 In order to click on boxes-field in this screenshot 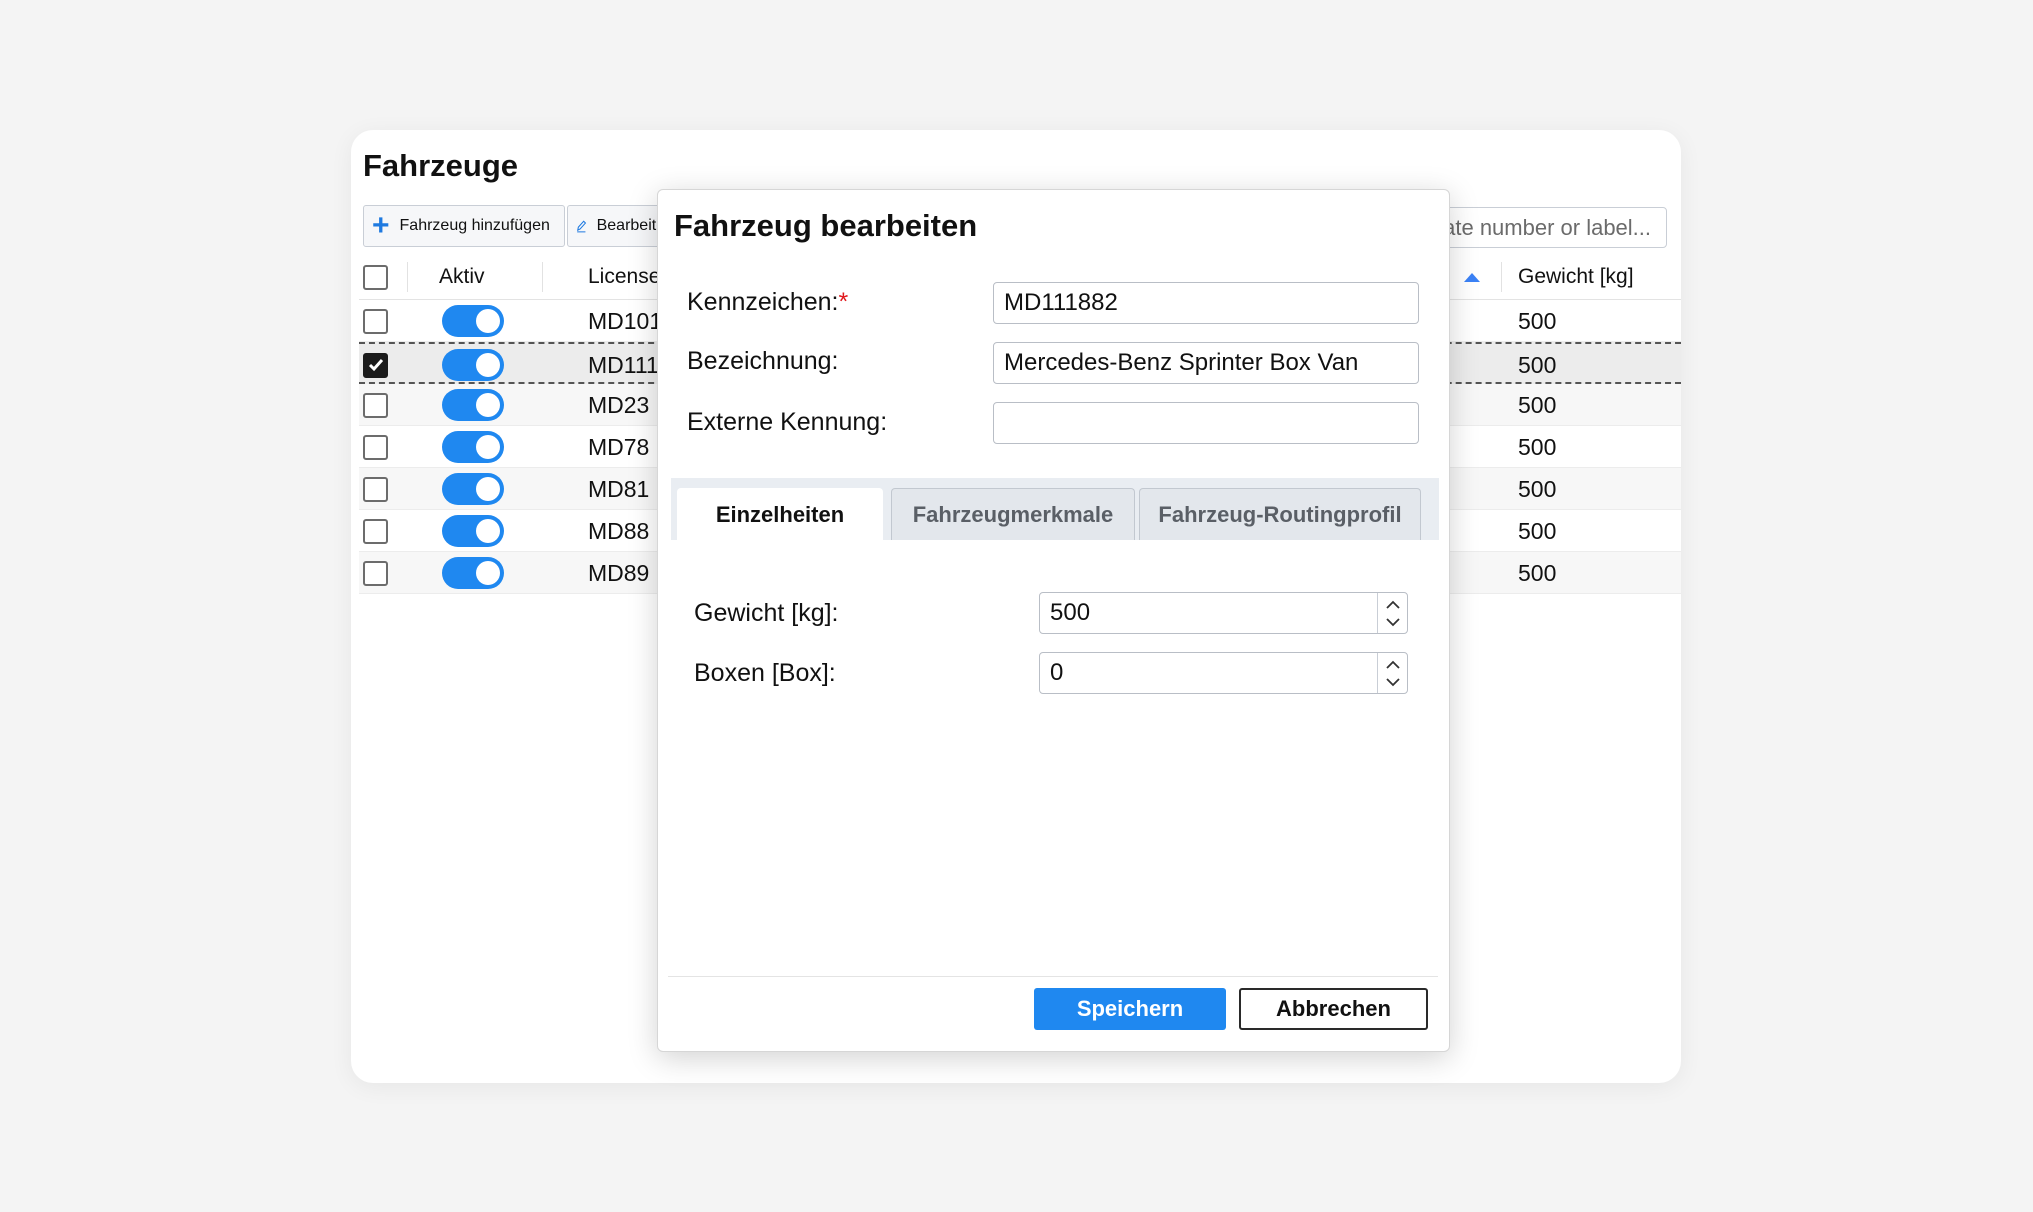, I will do `click(1223, 673)`.